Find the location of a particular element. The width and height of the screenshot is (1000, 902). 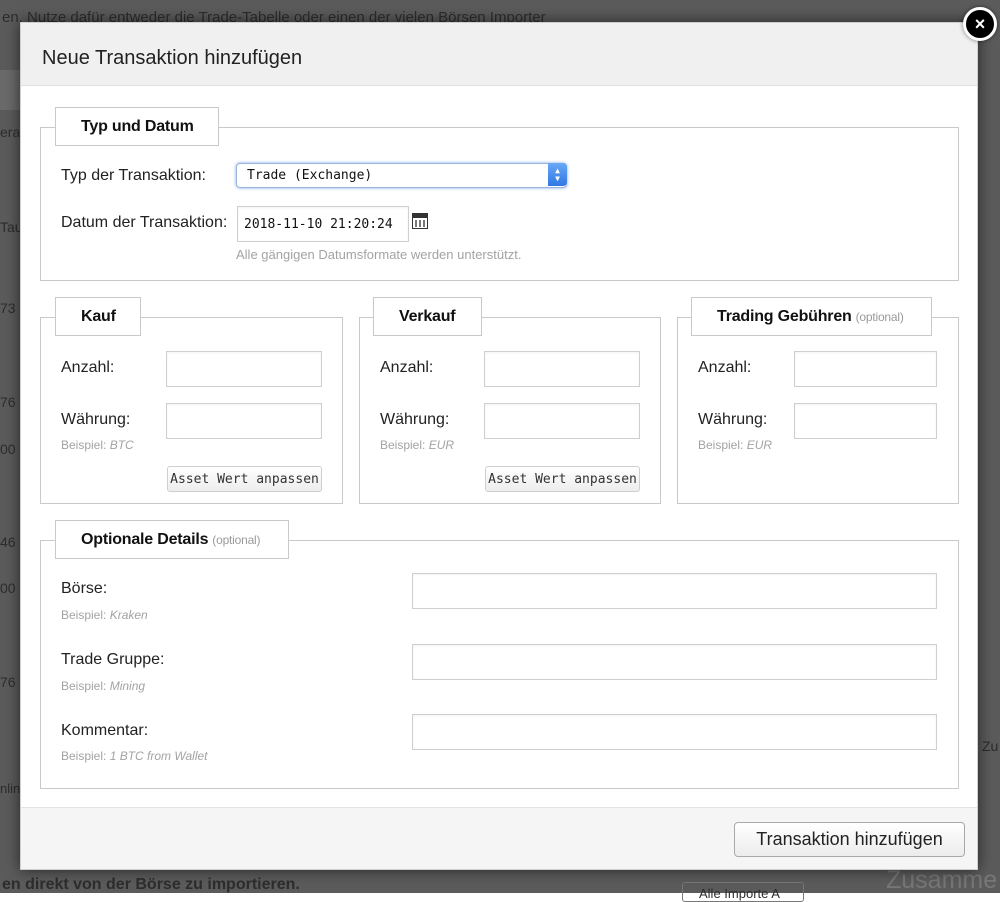

buy-legend: Kauf is located at coordinates (98, 316).